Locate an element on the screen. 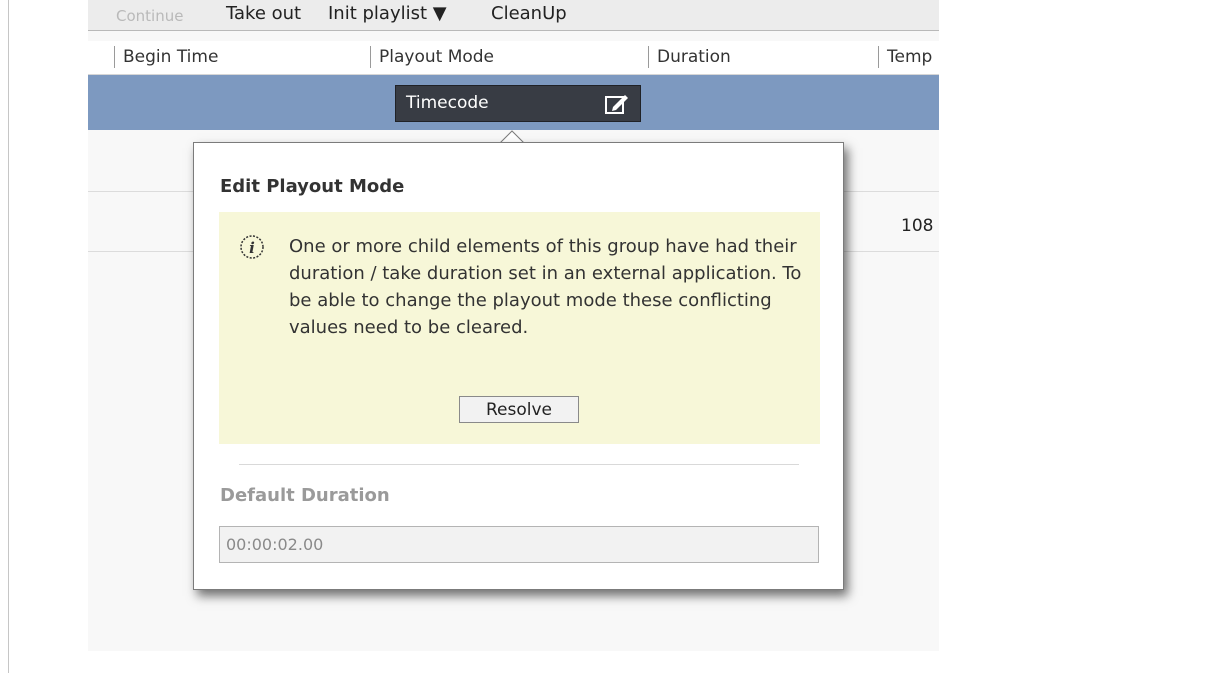 The width and height of the screenshot is (1208, 673). default-duration-field is located at coordinates (519, 544).